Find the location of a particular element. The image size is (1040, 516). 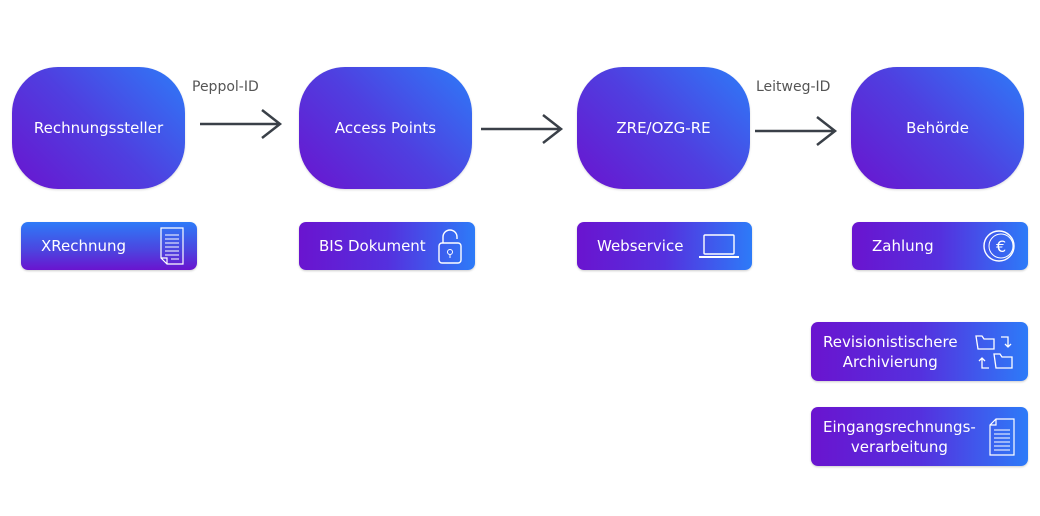

card-label: Webservice is located at coordinates (640, 246).